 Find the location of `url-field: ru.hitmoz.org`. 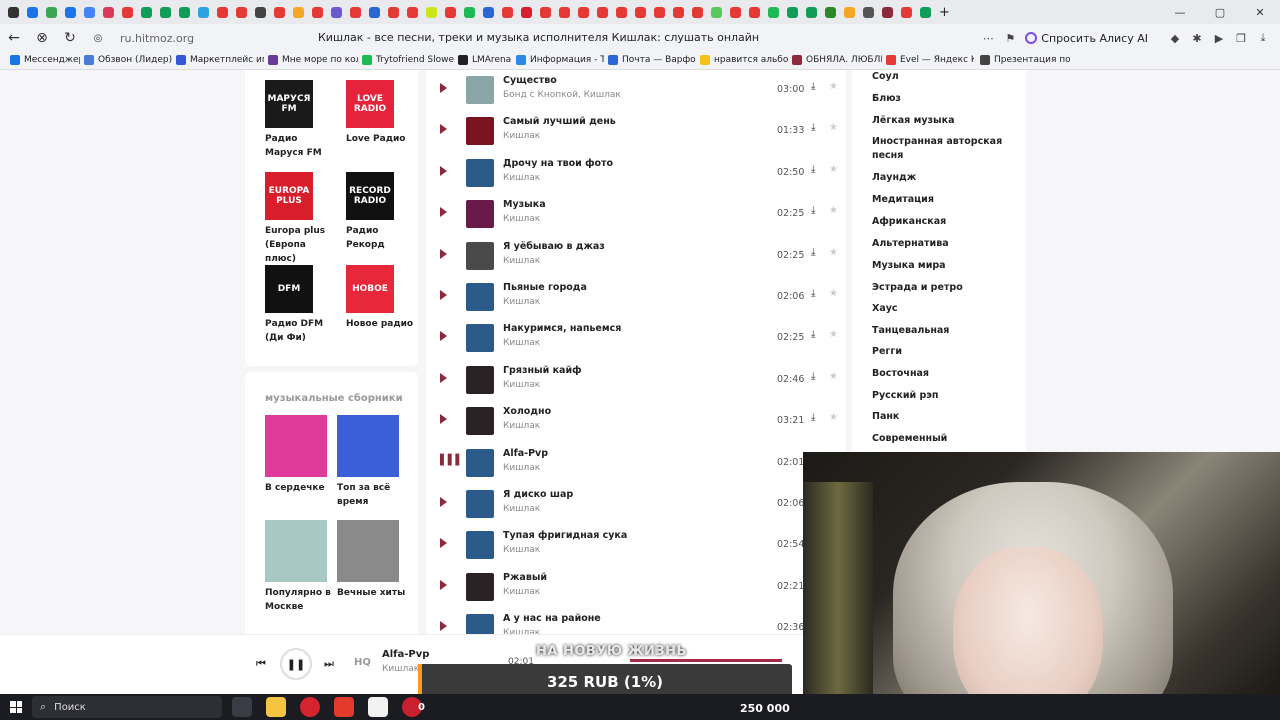

url-field: ru.hitmoz.org is located at coordinates (220, 38).